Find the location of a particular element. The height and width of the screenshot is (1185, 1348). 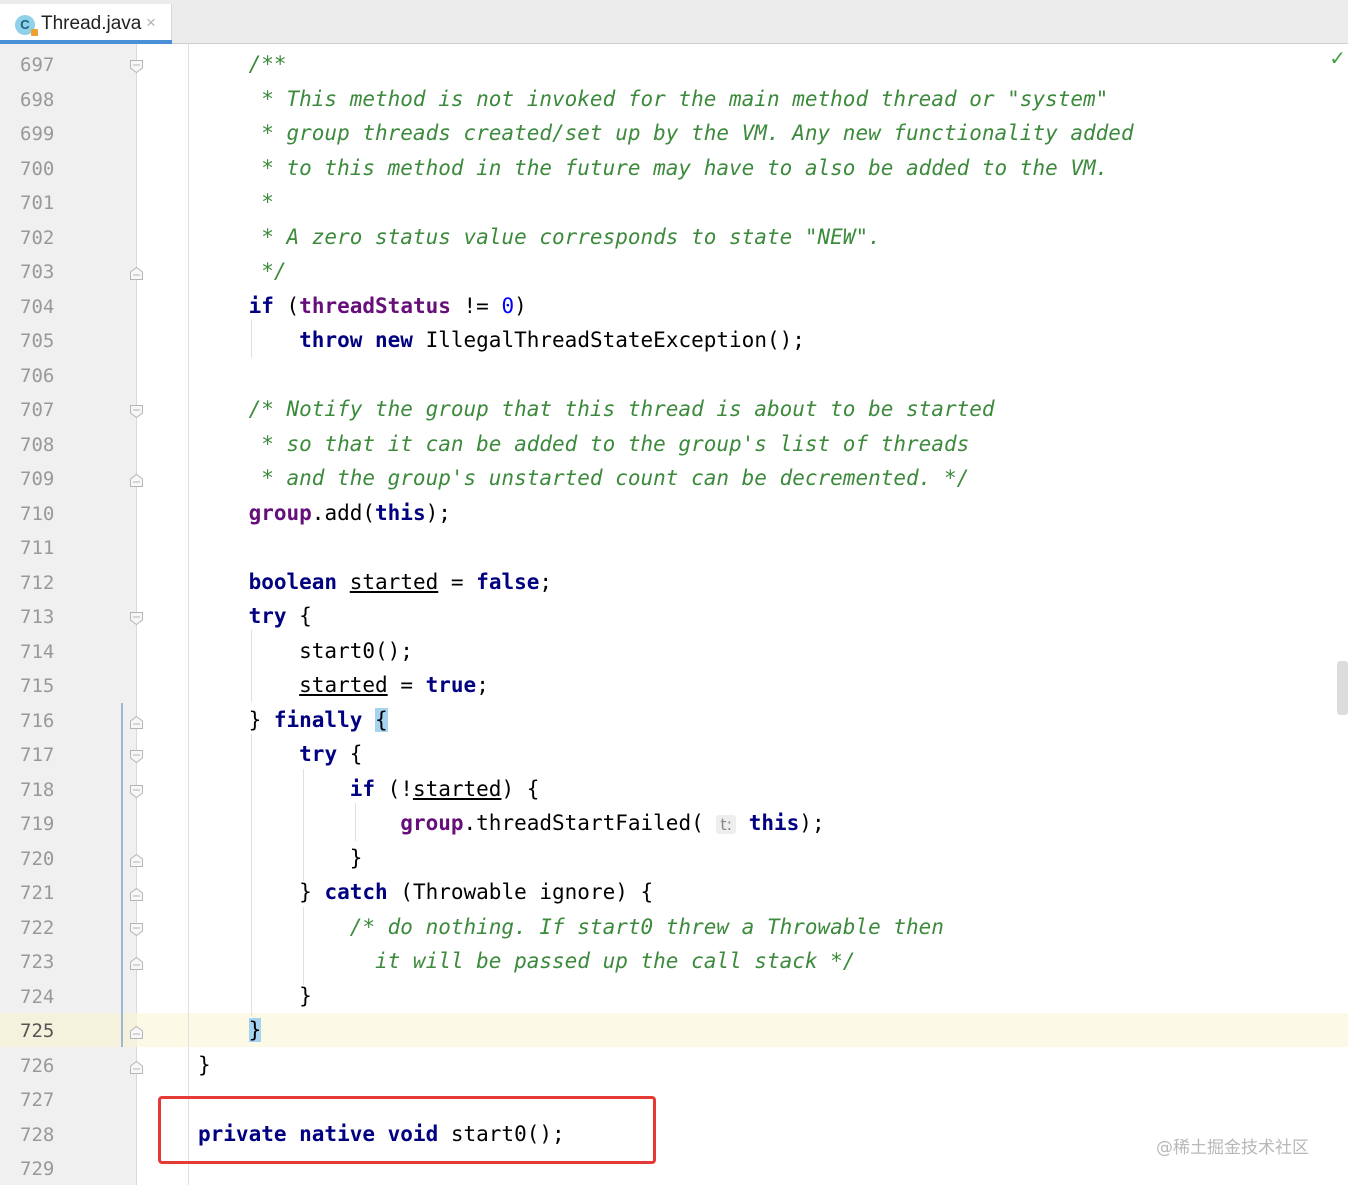

code-line: 716 } finally { is located at coordinates (674, 720).